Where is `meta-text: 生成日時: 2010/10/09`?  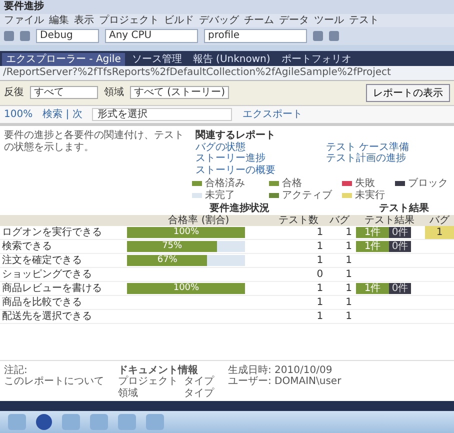 meta-text: 生成日時: 2010/10/09 is located at coordinates (281, 370).